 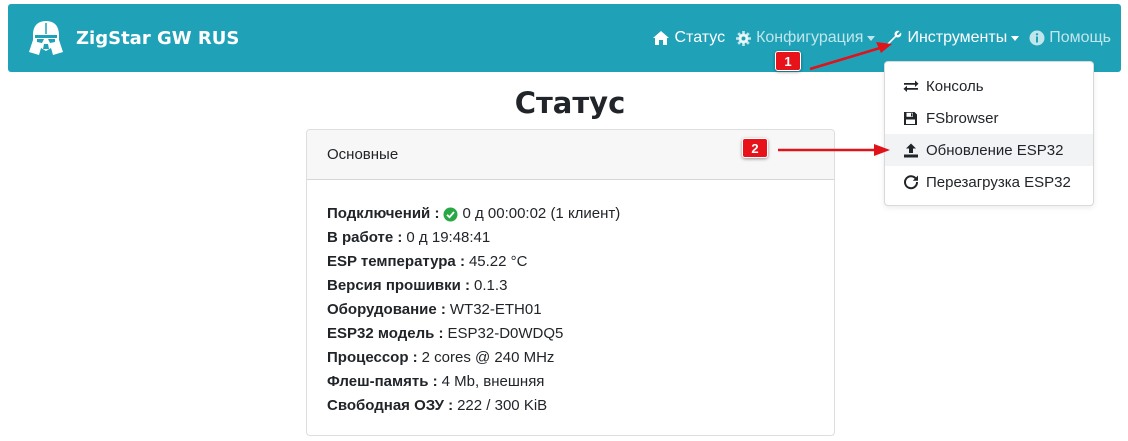 I want to click on nav-config-label: Конфигурация, so click(x=810, y=37).